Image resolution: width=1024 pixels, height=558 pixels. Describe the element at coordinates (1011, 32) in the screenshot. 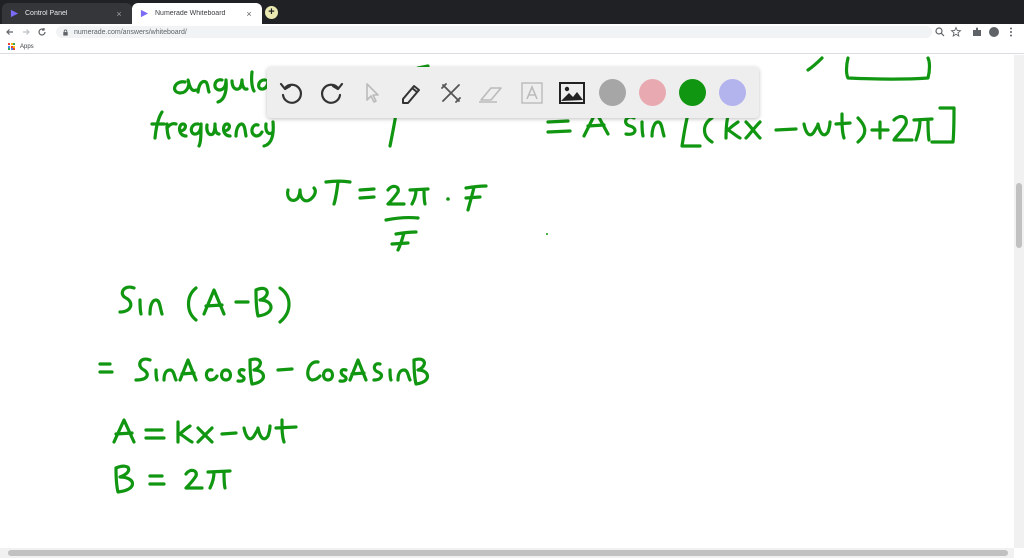

I see `menu-icon` at that location.